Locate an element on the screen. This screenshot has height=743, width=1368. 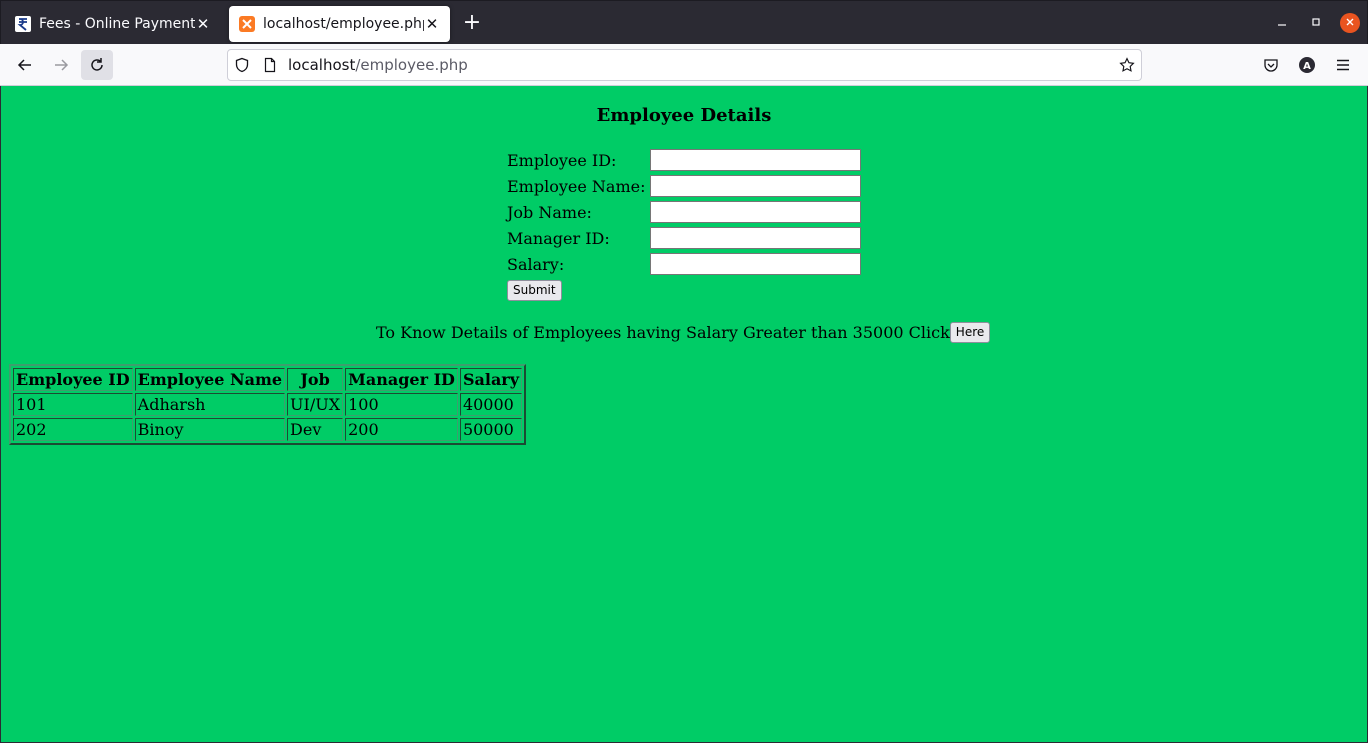
salary-input is located at coordinates (755, 264).